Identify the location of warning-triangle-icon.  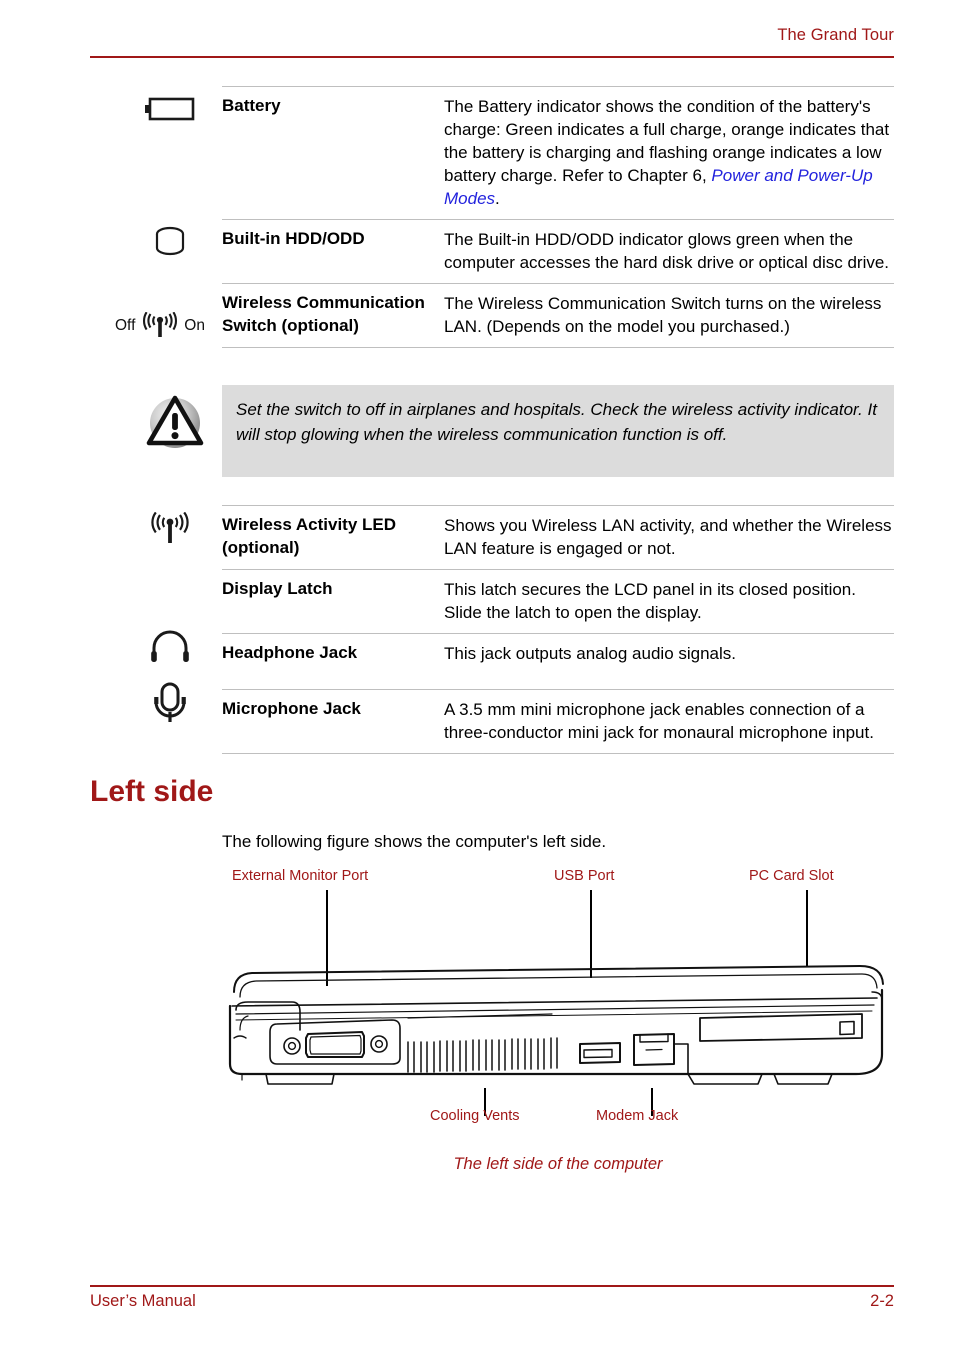
(175, 425).